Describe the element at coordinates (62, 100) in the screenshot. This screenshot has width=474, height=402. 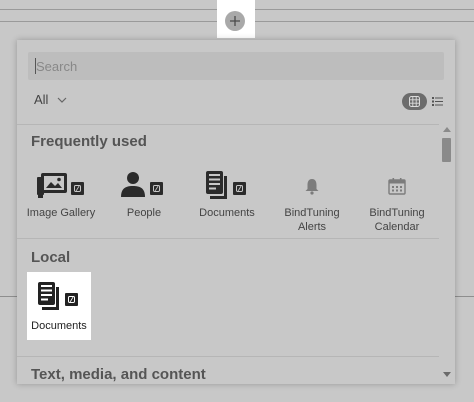
I see `chevron-down-icon` at that location.